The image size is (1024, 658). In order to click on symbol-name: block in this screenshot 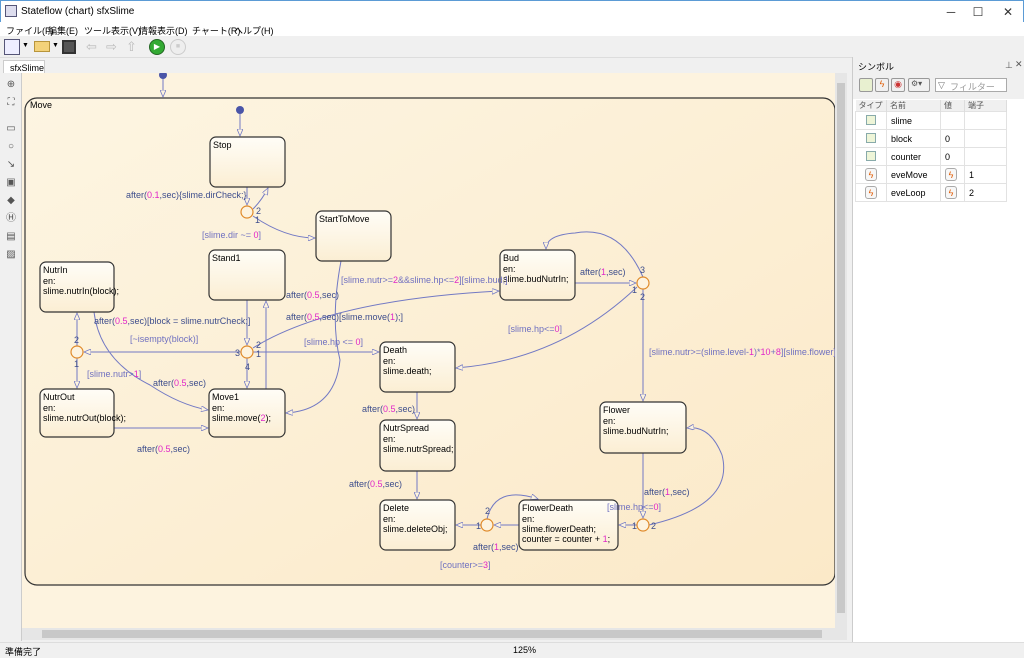, I will do `click(901, 139)`.